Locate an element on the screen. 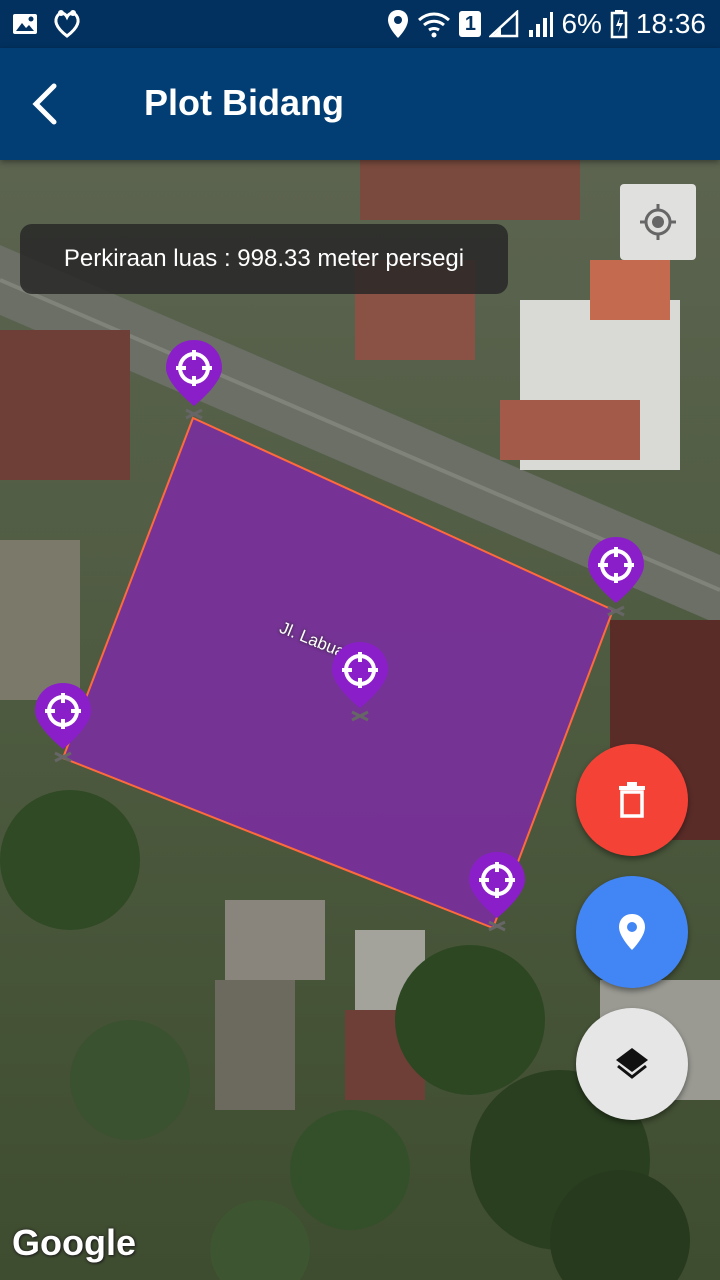  back-button is located at coordinates (48, 104).